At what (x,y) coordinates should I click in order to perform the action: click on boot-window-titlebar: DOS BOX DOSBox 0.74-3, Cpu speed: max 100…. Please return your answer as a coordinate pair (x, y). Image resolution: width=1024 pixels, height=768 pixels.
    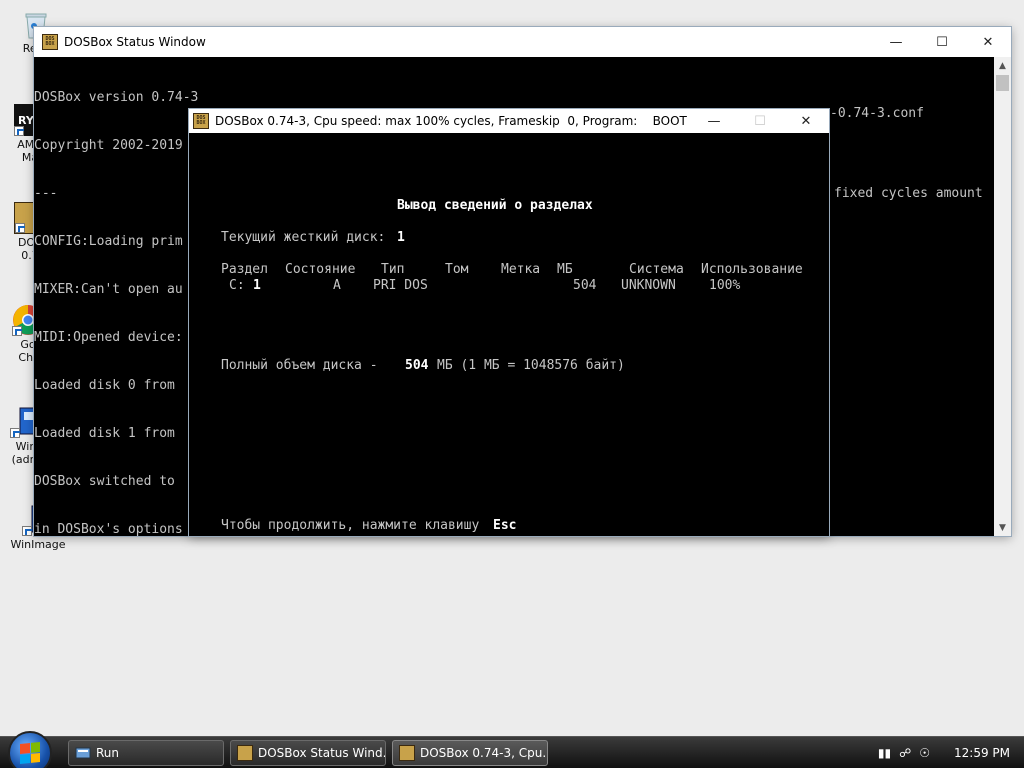
    Looking at the image, I should click on (509, 121).